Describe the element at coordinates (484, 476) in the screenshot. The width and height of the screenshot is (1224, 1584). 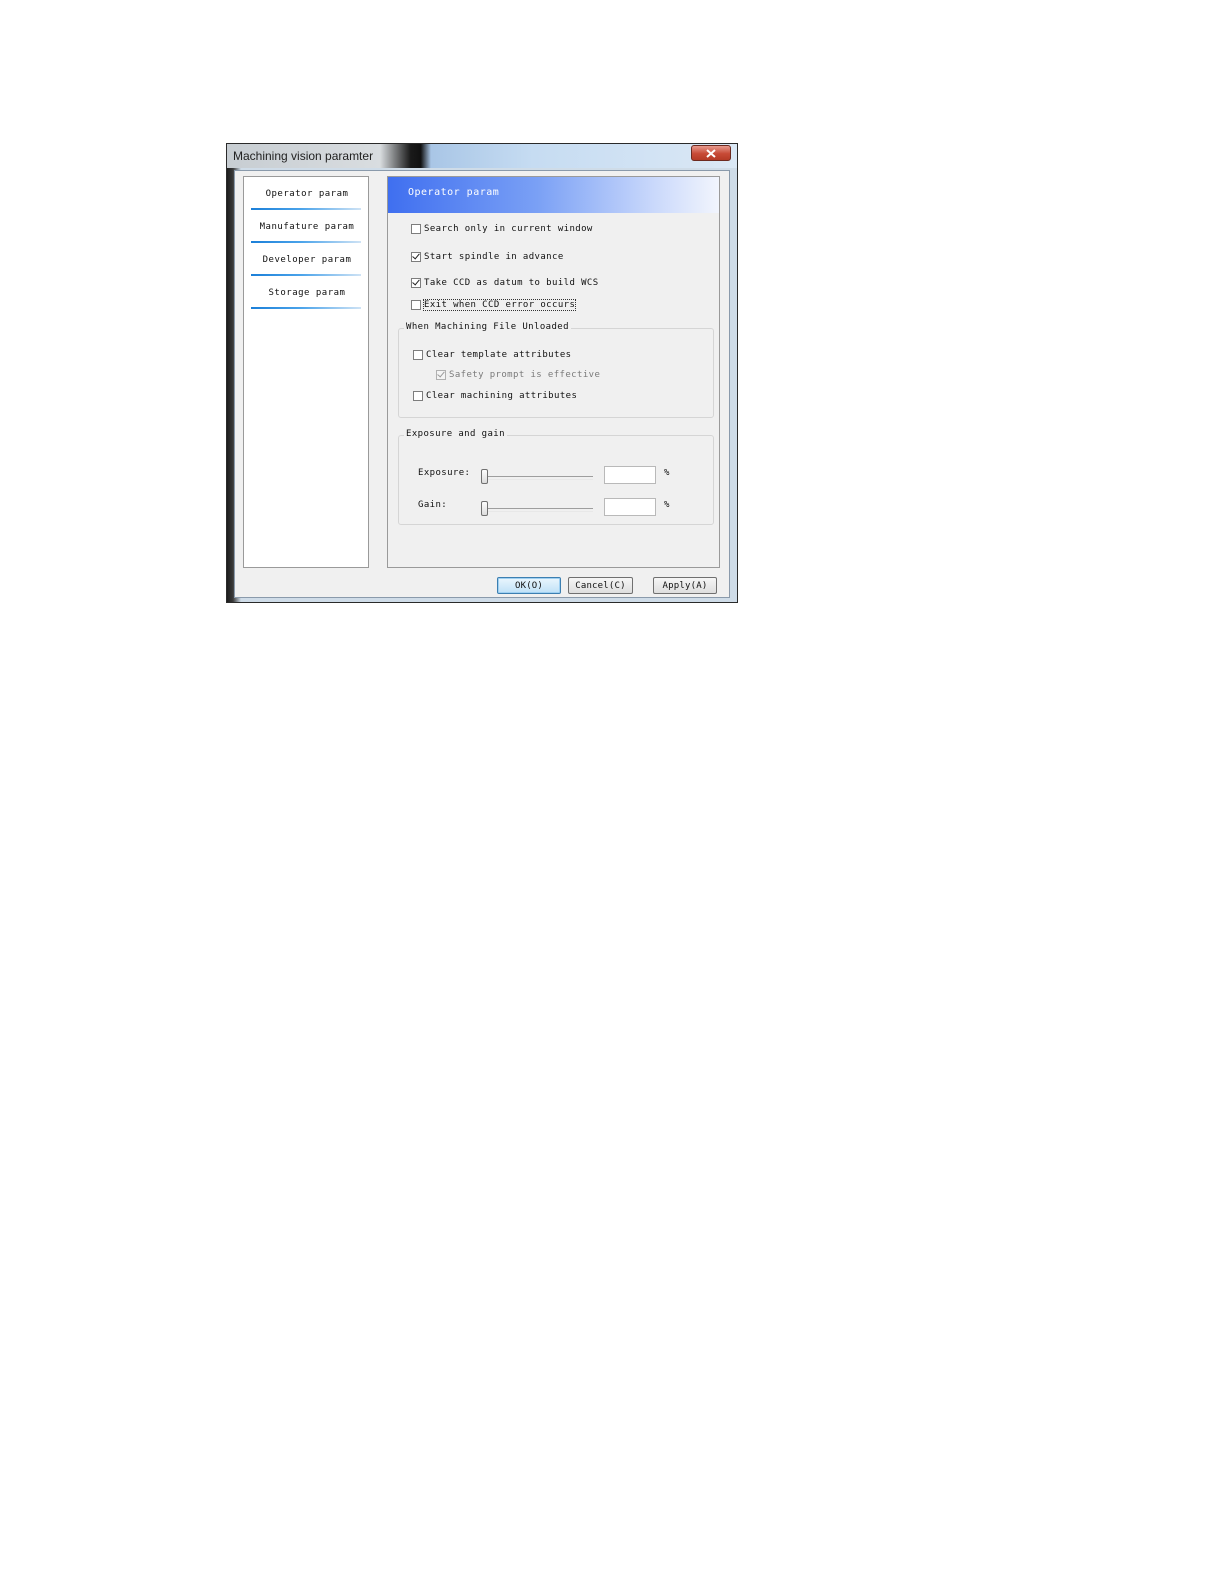
I see `exposure-slider-thumb` at that location.